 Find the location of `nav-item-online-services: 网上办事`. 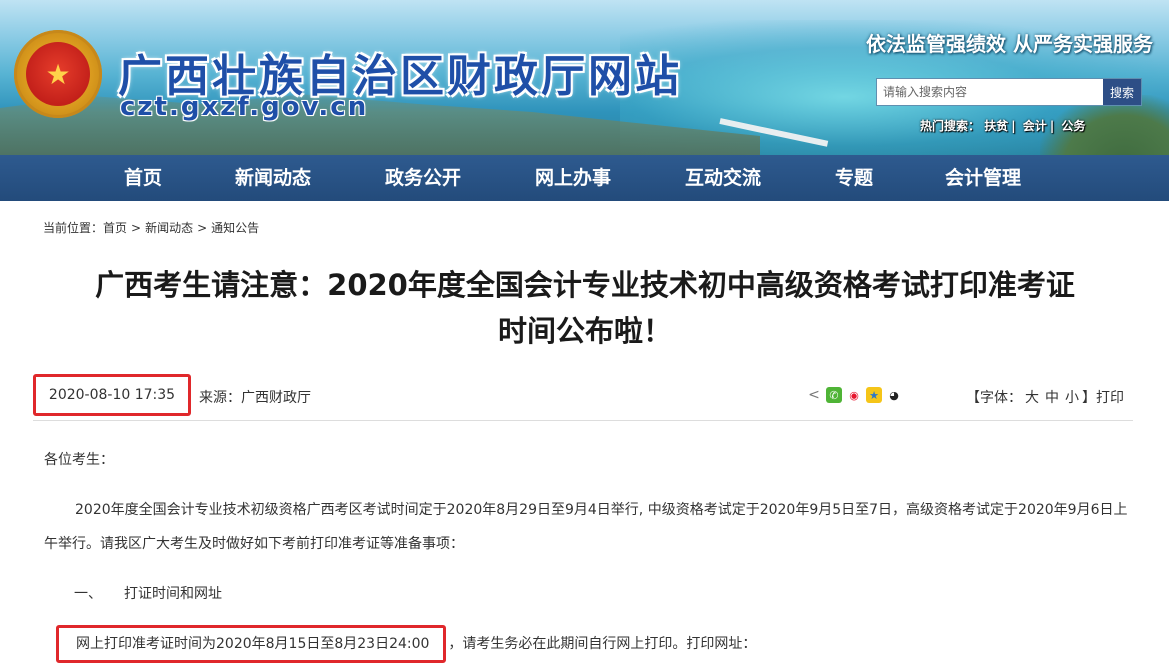

nav-item-online-services: 网上办事 is located at coordinates (573, 178).